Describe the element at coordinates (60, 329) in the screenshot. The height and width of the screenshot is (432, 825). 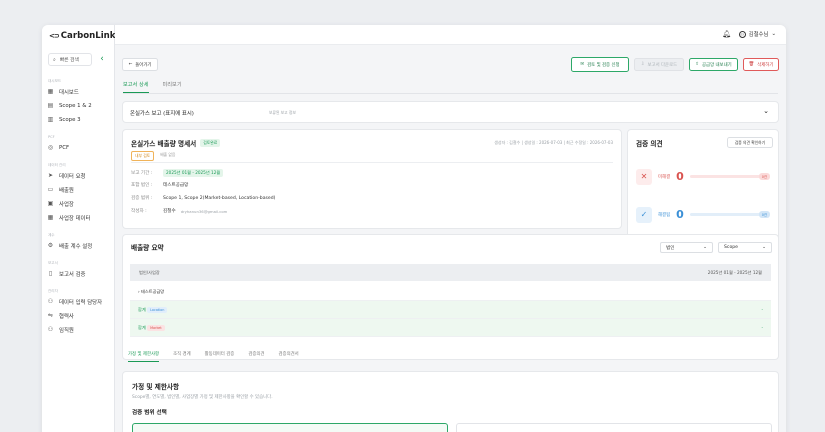
I see `sidebar-item-employee: ⚇ 임직원` at that location.